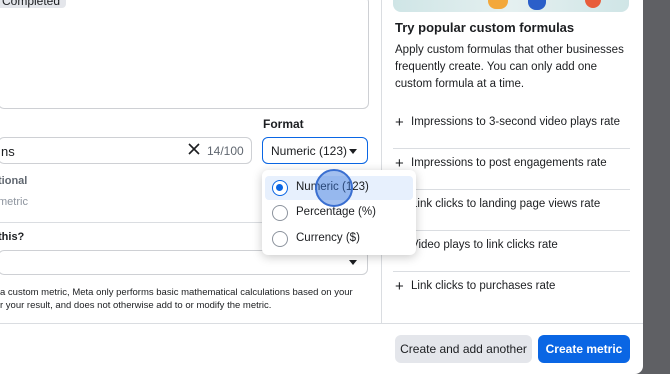 This screenshot has height=374, width=670. What do you see at coordinates (506, 204) in the screenshot?
I see `formula-label: Link clicks to landing page views rate` at bounding box center [506, 204].